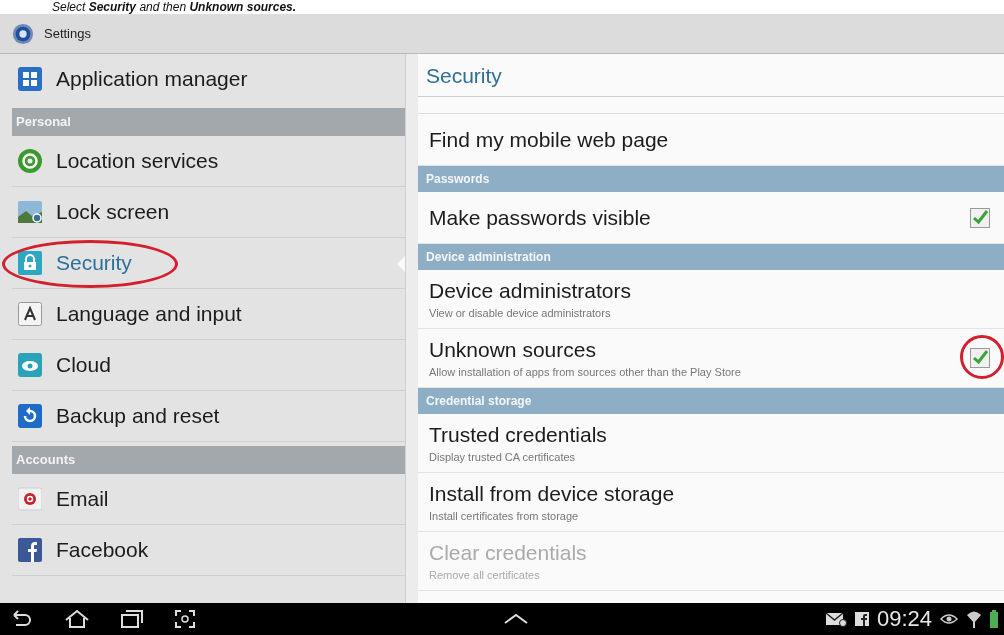 The image size is (1004, 635). I want to click on row-title: Unknown sources, so click(513, 350).